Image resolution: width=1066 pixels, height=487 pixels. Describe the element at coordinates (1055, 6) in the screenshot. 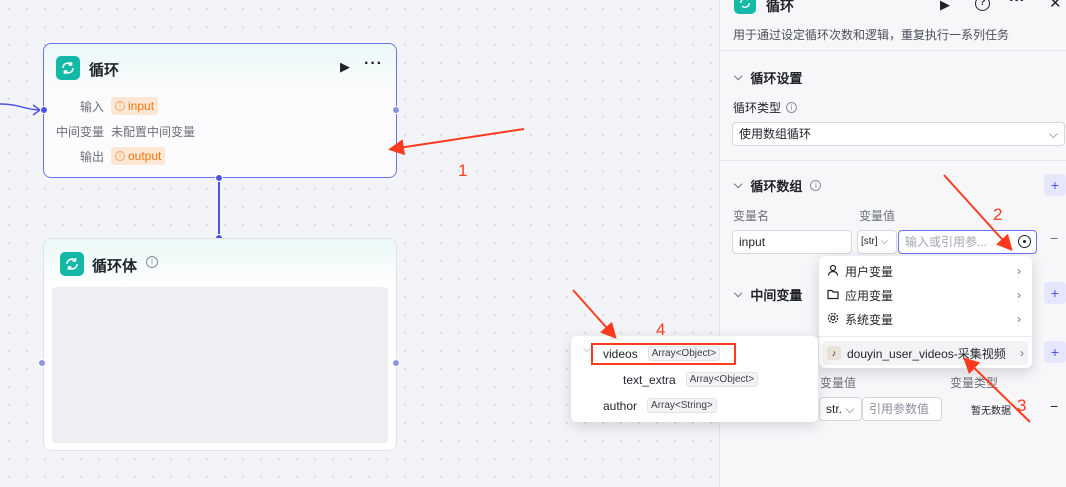

I see `close-icon: ✕` at that location.